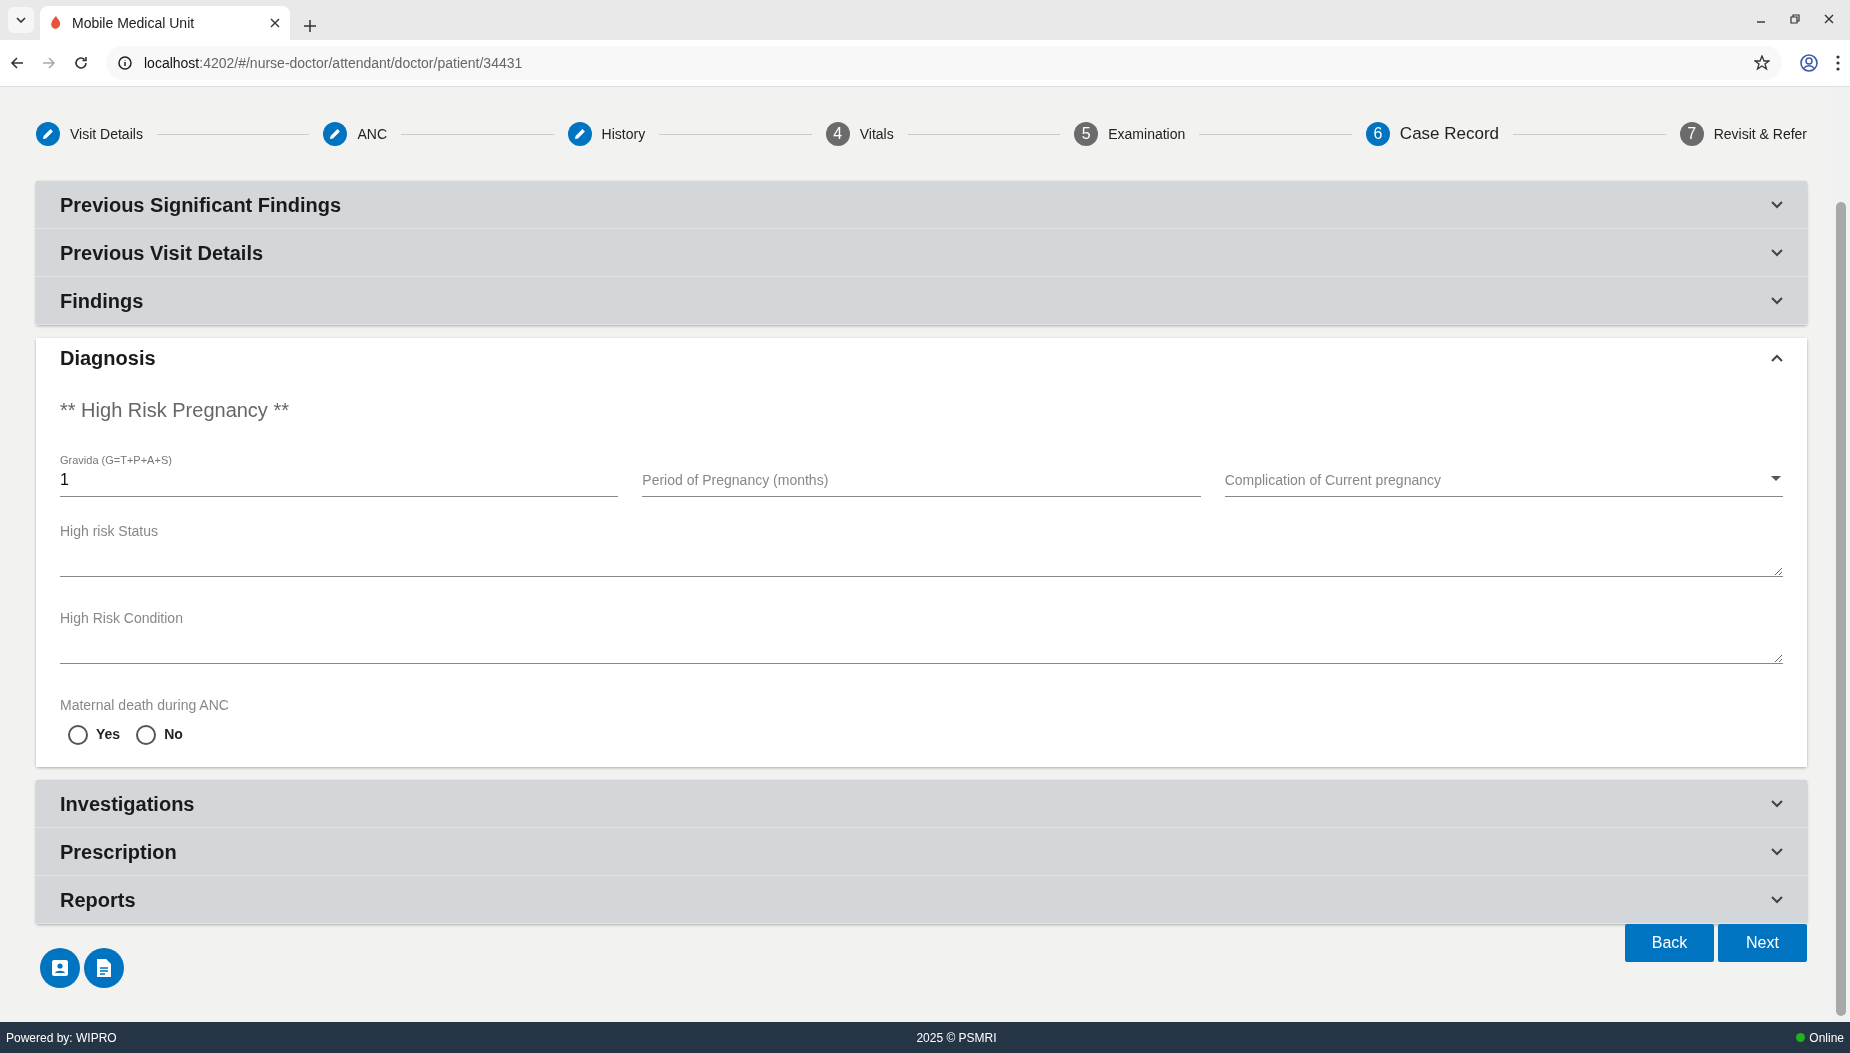 This screenshot has height=1053, width=1850. I want to click on step-number: 6, so click(1377, 134).